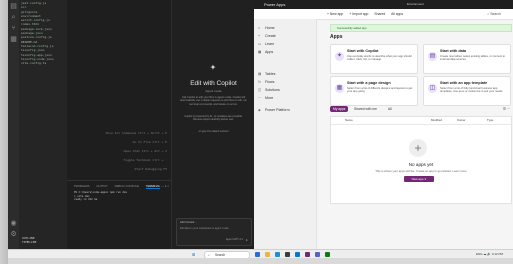  I want to click on outline-section: OUTLINE TIMELINE, so click(29, 240).